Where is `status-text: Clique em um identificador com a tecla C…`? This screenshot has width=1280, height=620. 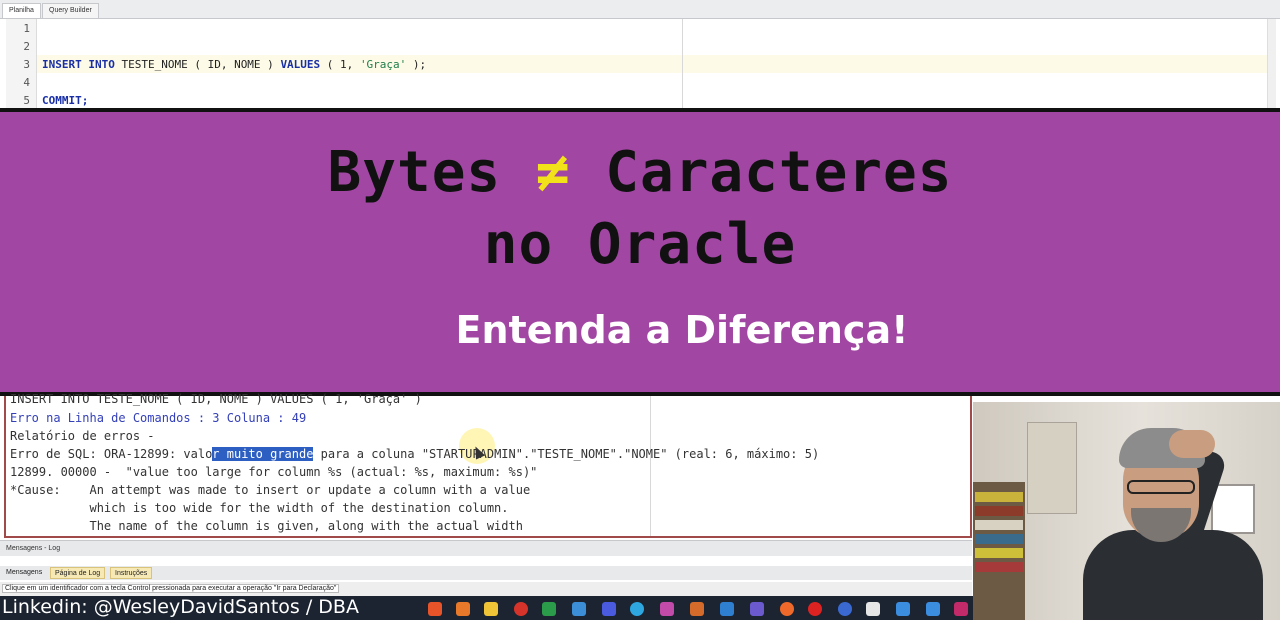 status-text: Clique em um identificador com a tecla C… is located at coordinates (171, 588).